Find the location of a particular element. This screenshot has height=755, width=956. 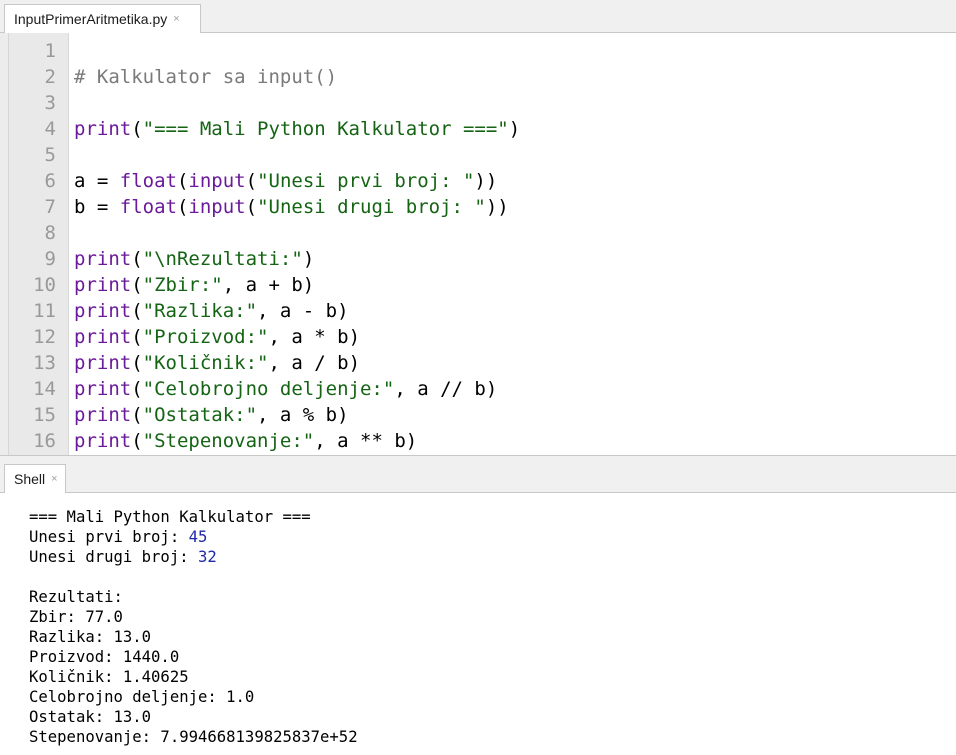

code-text: # Kalkulator sa input() is located at coordinates (205, 77).